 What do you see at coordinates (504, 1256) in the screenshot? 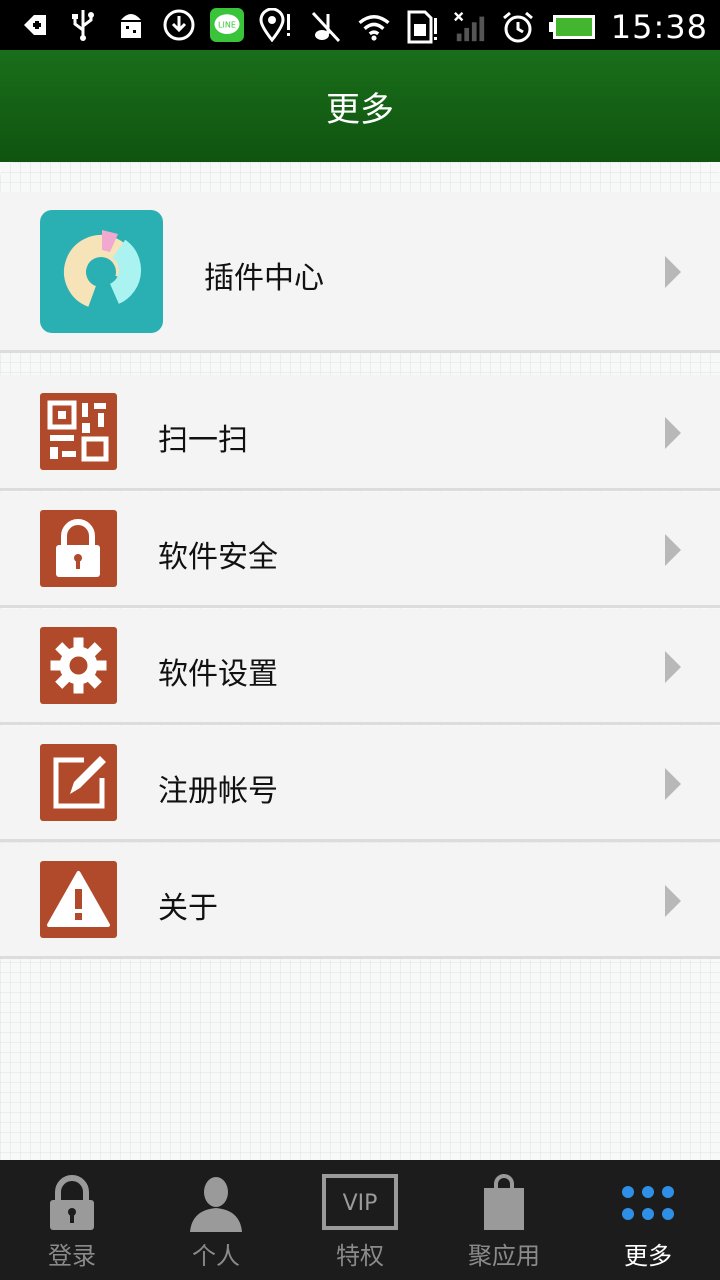
I see `tab-label: 聚应用` at bounding box center [504, 1256].